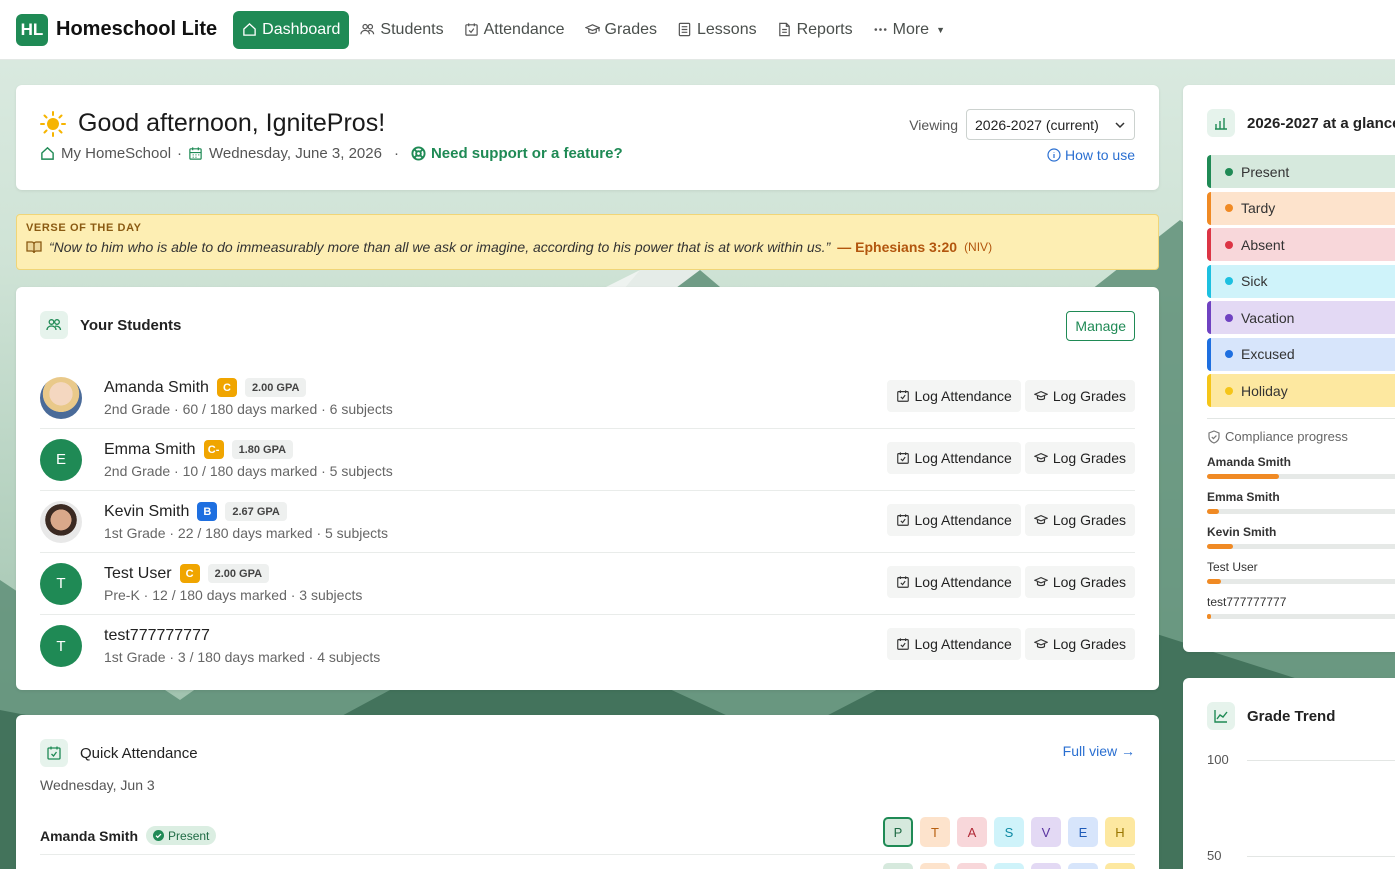  I want to click on full-view-link: Full view →, so click(1099, 751).